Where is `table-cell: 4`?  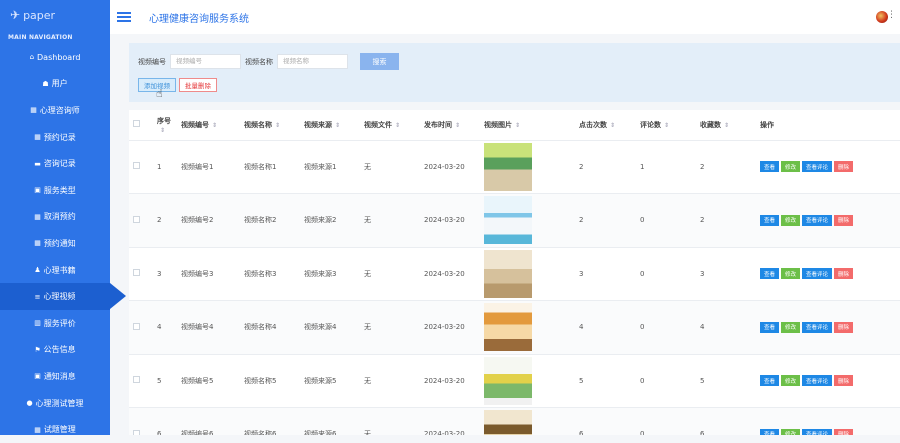 table-cell: 4 is located at coordinates (165, 327).